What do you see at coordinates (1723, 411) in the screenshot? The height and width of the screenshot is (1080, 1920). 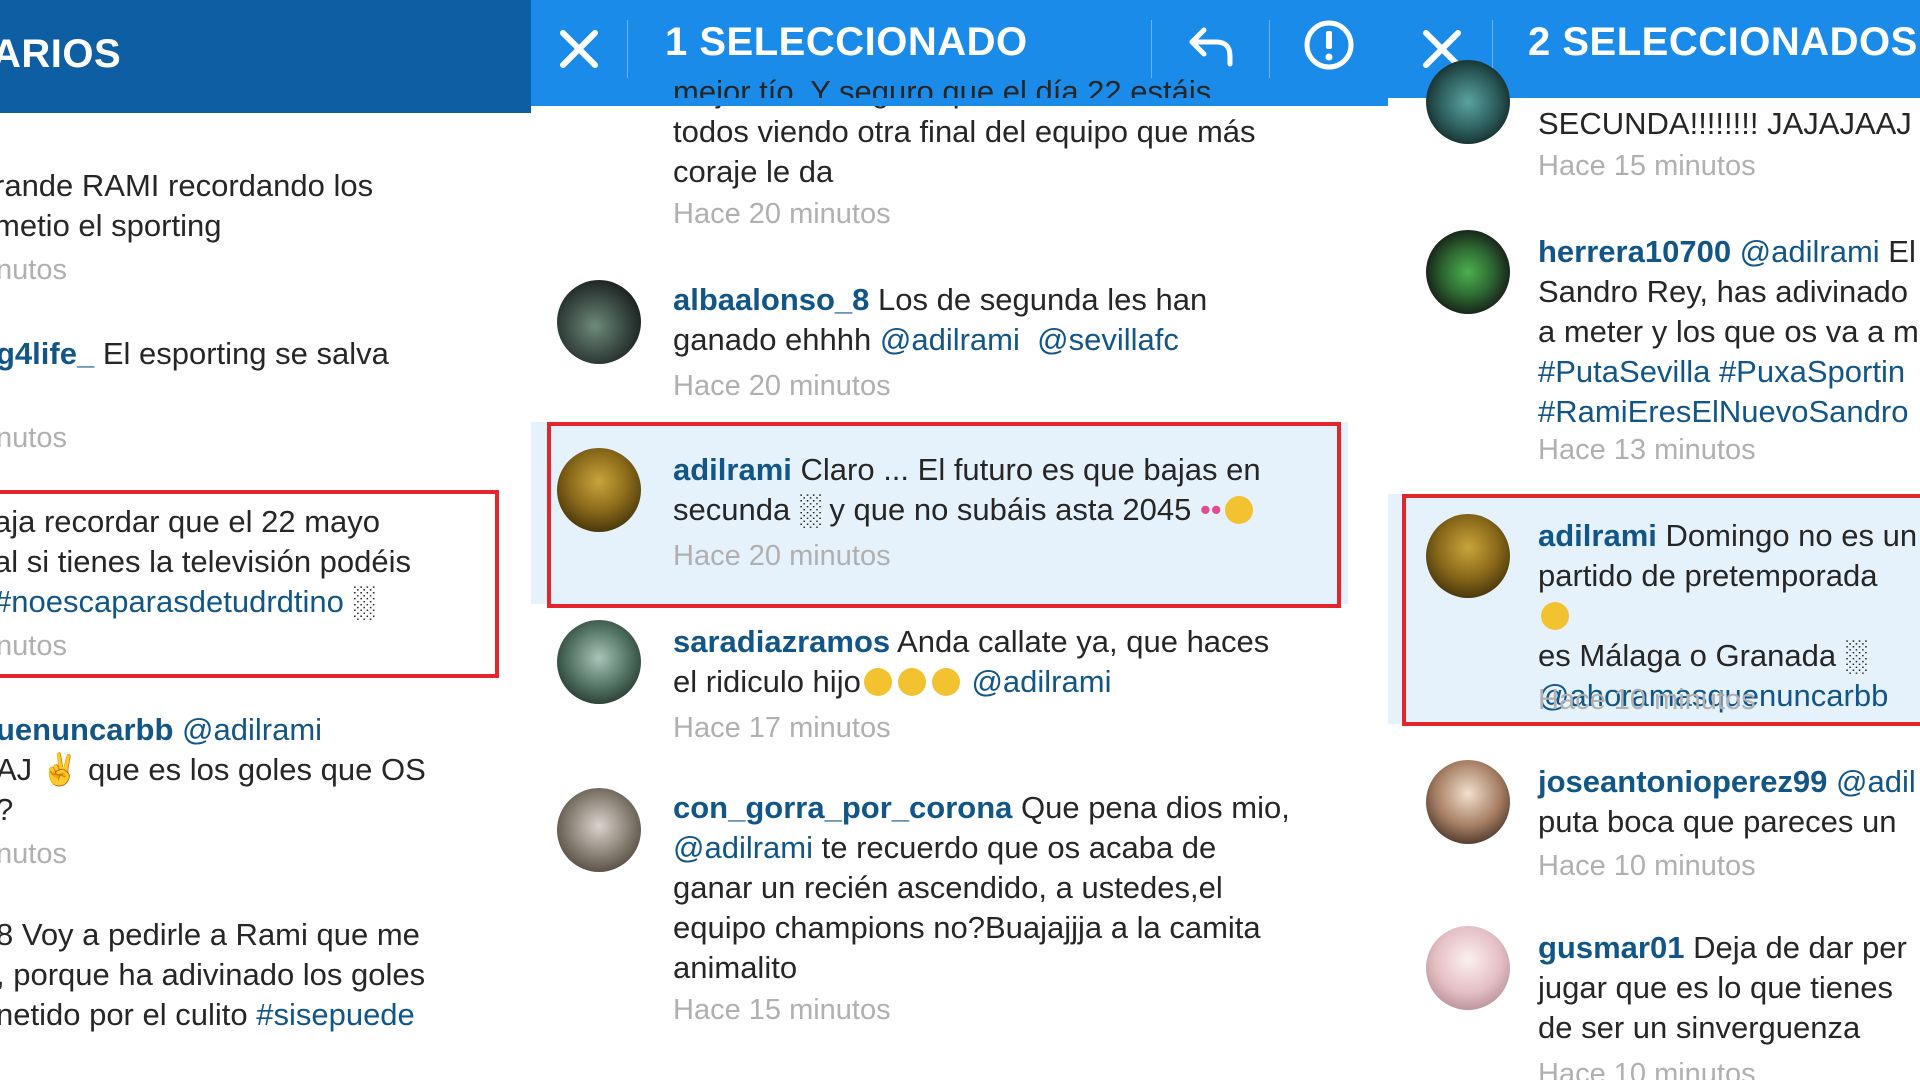 I see `hashtag-link: #RamiEresElNuevoSandro` at bounding box center [1723, 411].